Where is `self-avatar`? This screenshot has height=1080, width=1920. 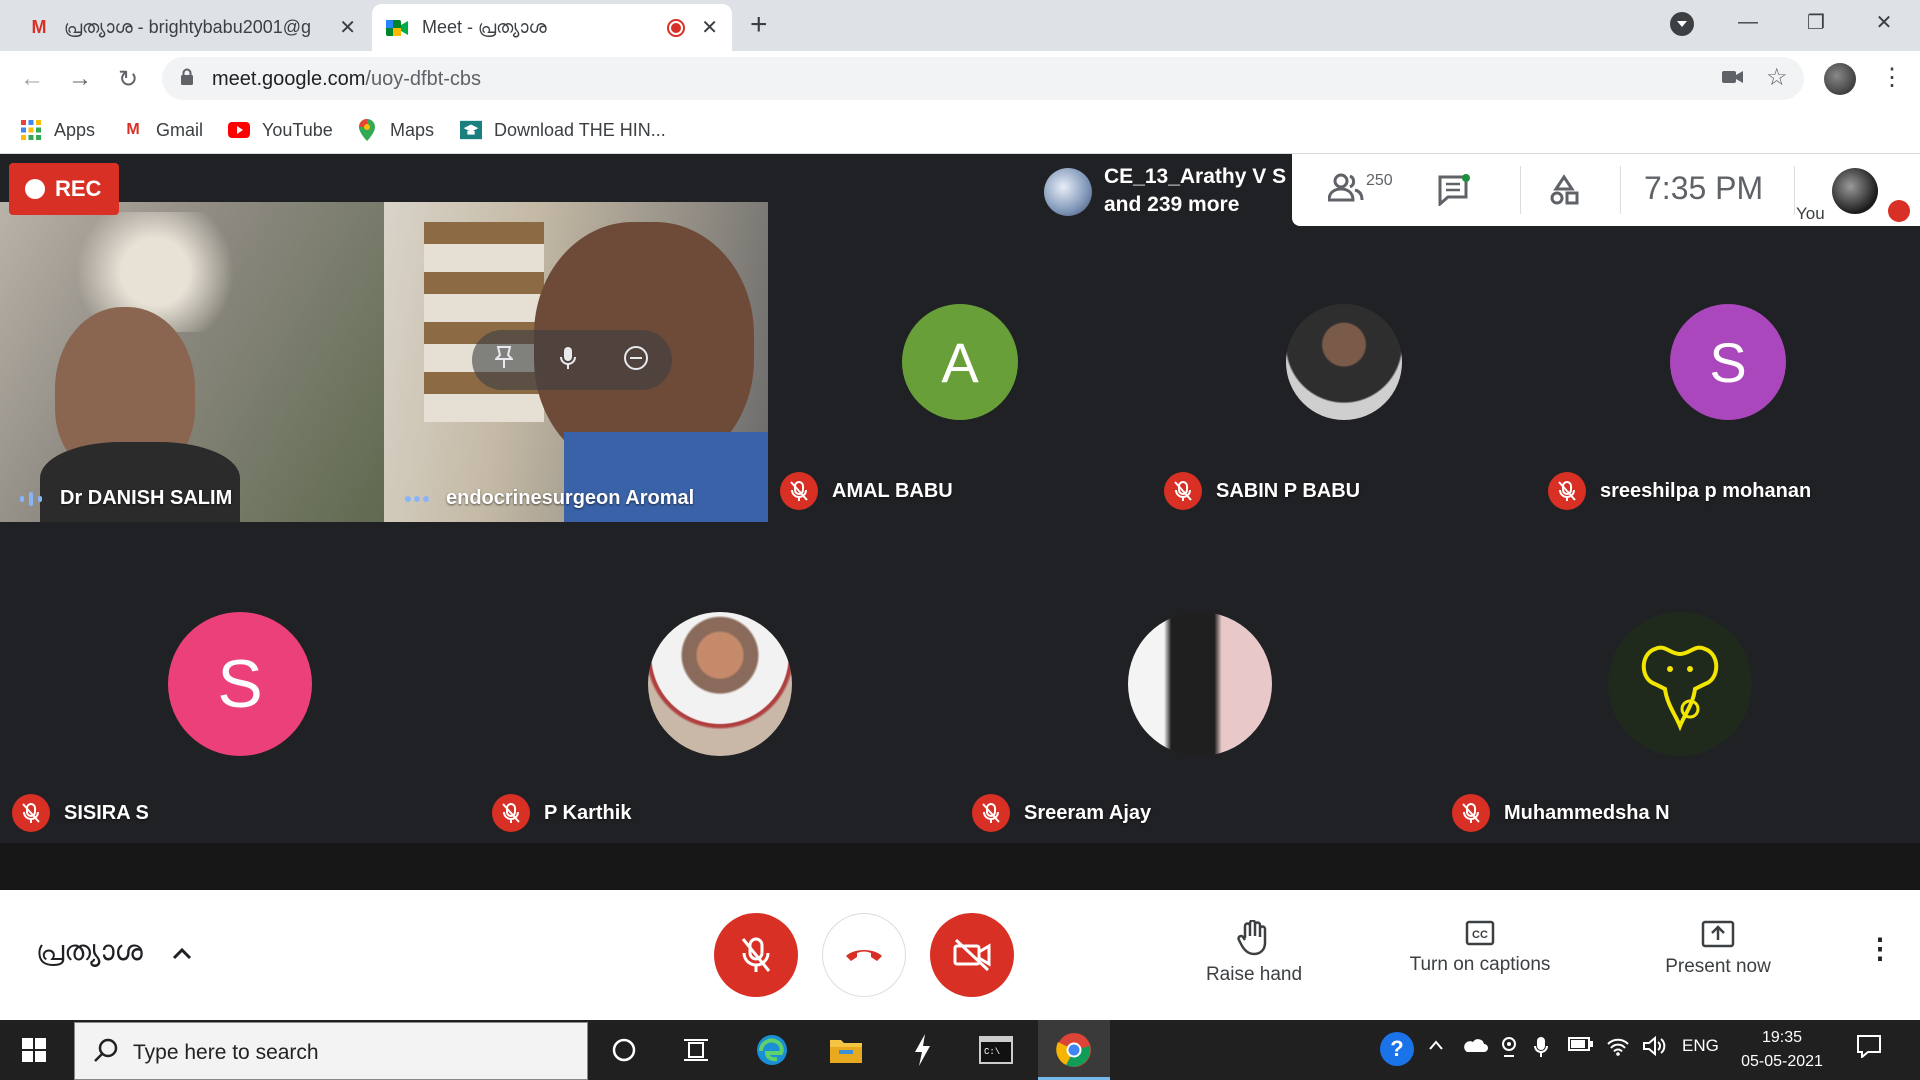
self-avatar is located at coordinates (1855, 191).